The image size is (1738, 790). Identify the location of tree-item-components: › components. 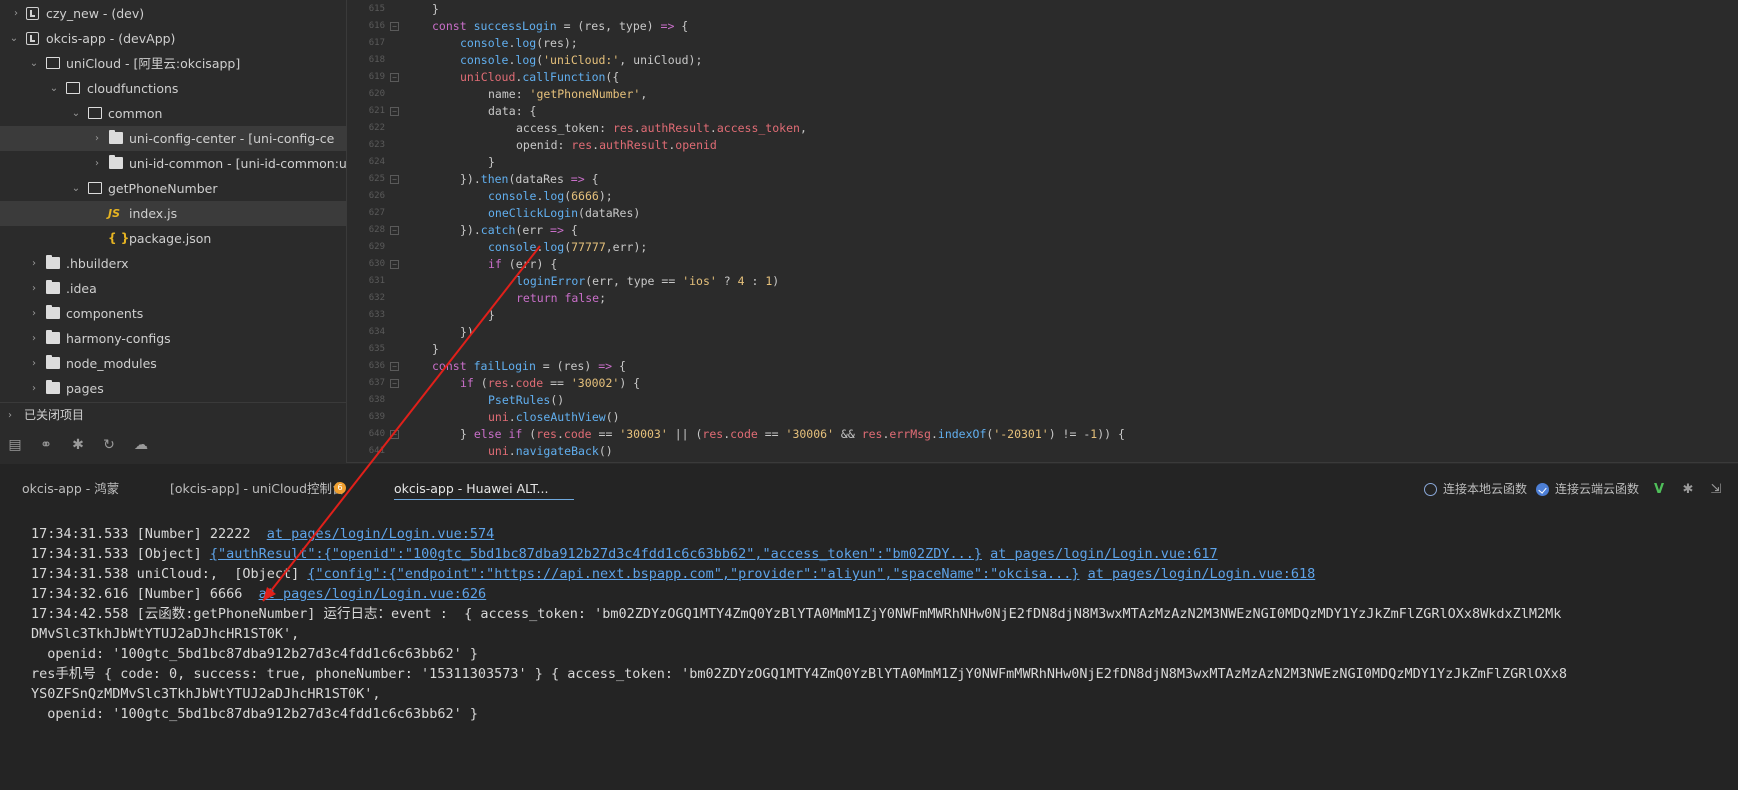
(173, 313).